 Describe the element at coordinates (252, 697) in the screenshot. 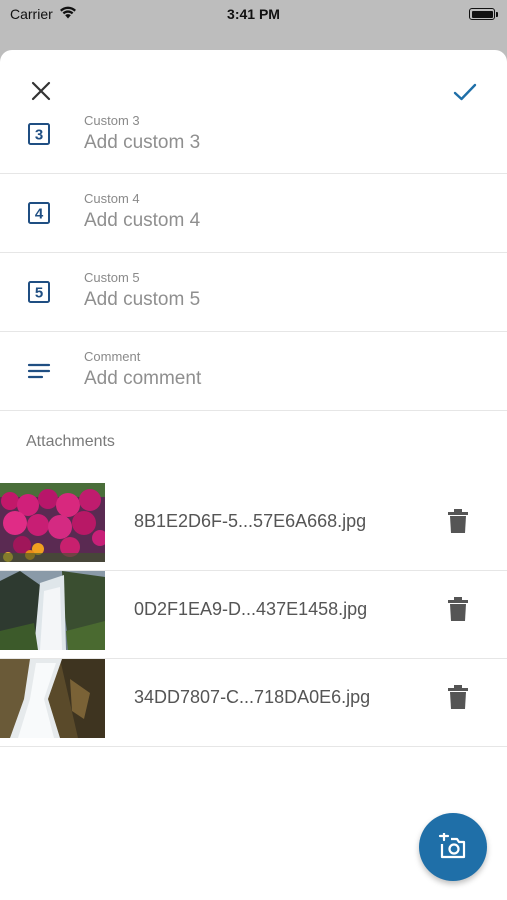

I see `attachment-file-name: 34DD7807-C...718DA0E6.jpg` at that location.